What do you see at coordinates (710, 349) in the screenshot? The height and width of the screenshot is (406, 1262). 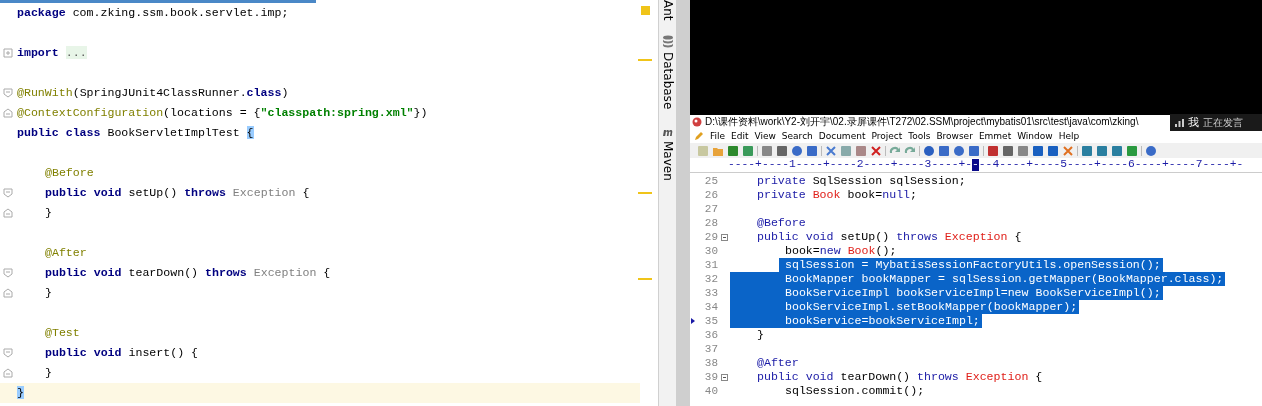 I see `line-number: 37` at bounding box center [710, 349].